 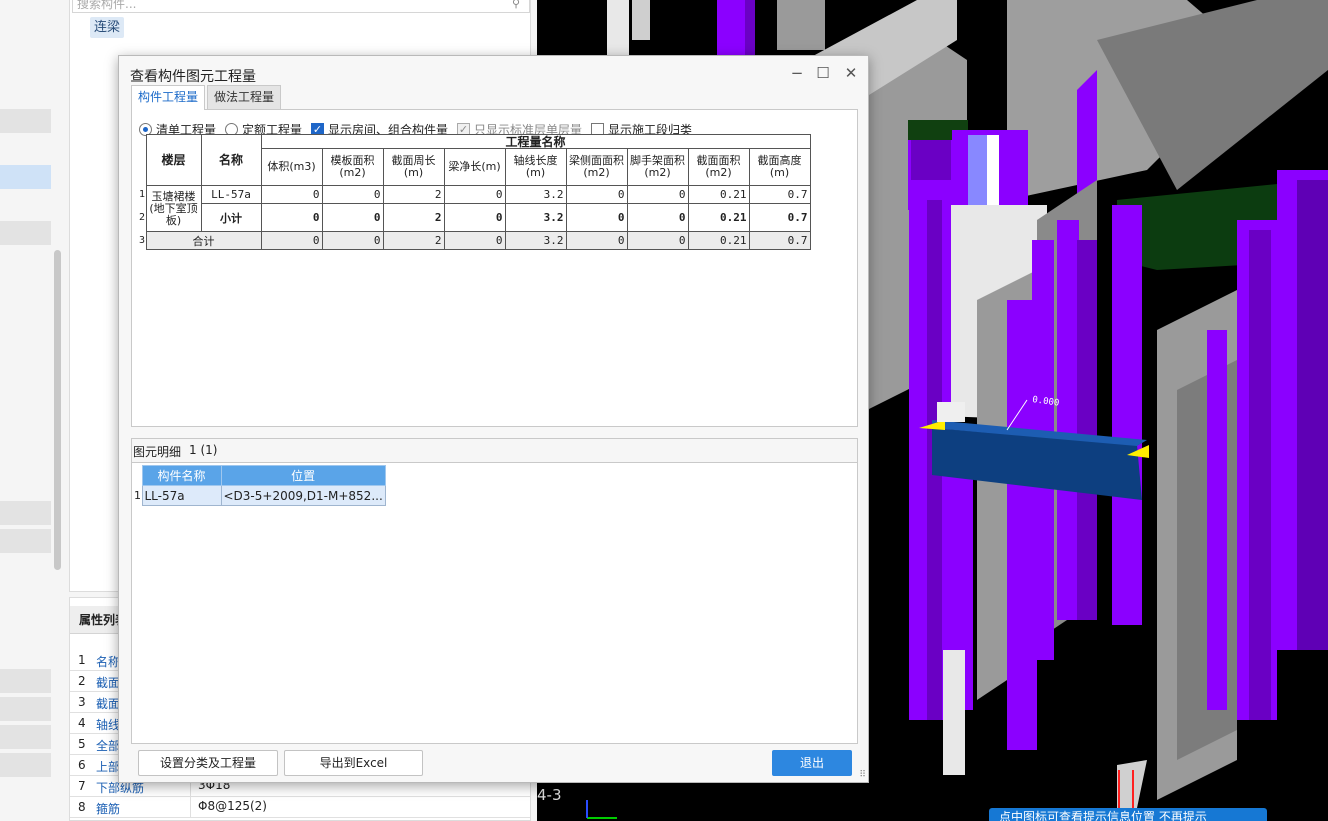 What do you see at coordinates (291, 167) in the screenshot?
I see `col-header: 体积(m3)` at bounding box center [291, 167].